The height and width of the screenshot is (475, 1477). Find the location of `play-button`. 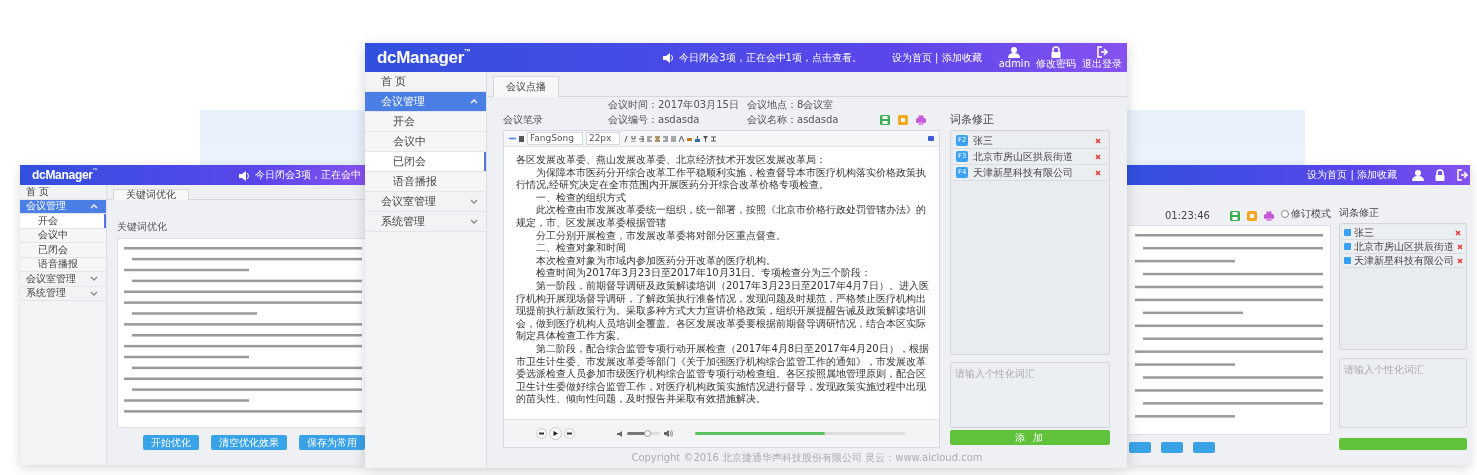

play-button is located at coordinates (555, 433).